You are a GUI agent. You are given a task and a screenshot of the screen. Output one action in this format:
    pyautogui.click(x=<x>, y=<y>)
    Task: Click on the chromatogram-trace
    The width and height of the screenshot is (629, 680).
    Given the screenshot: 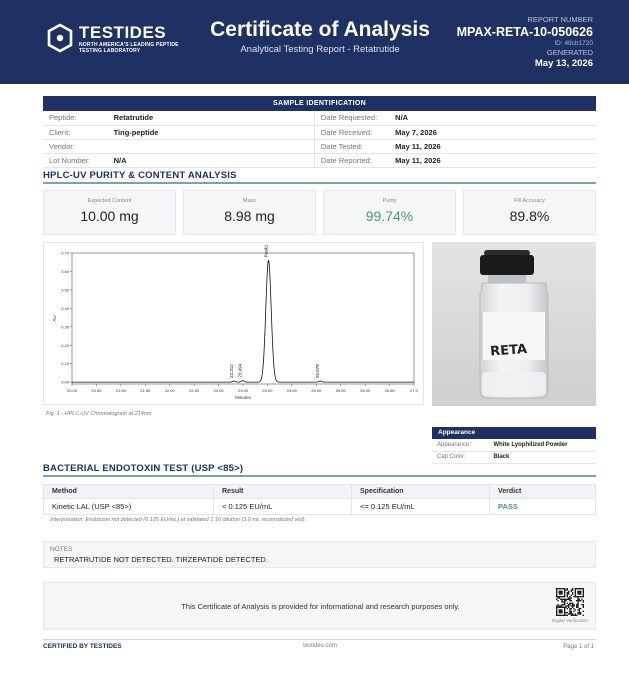 What is the action you would take?
    pyautogui.click(x=243, y=321)
    